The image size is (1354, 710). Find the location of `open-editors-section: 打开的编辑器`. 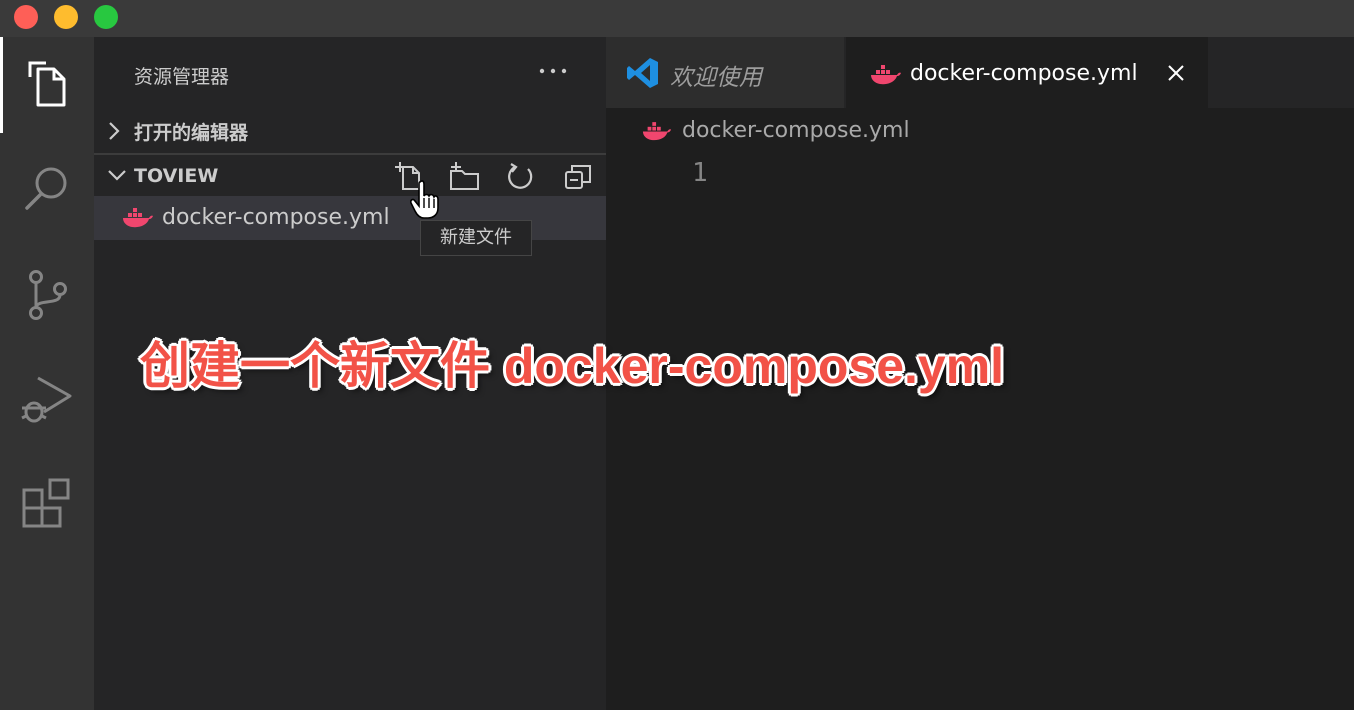

open-editors-section: 打开的编辑器 is located at coordinates (350, 131).